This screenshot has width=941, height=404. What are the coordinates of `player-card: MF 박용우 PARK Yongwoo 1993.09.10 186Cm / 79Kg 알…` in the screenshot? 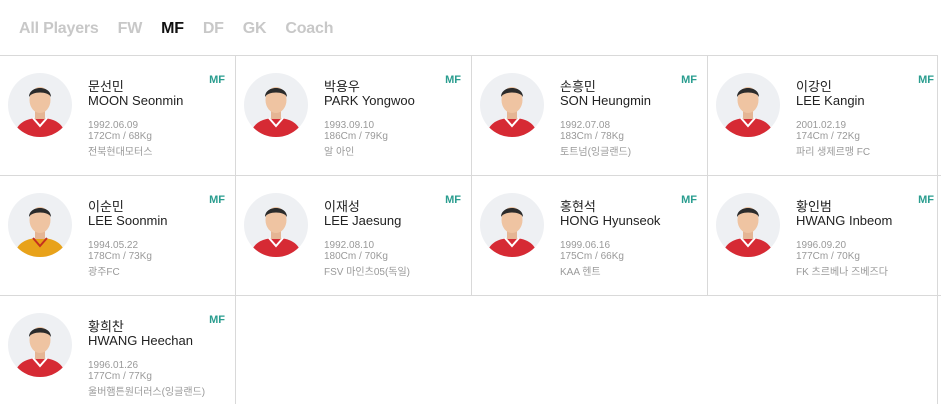 It's located at (354, 116).